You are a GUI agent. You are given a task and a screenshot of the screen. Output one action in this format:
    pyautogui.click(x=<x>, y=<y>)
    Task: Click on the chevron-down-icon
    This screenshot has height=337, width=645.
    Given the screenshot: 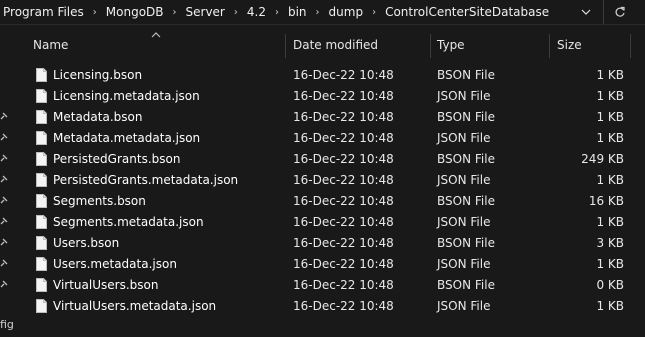 What is the action you would take?
    pyautogui.click(x=586, y=12)
    